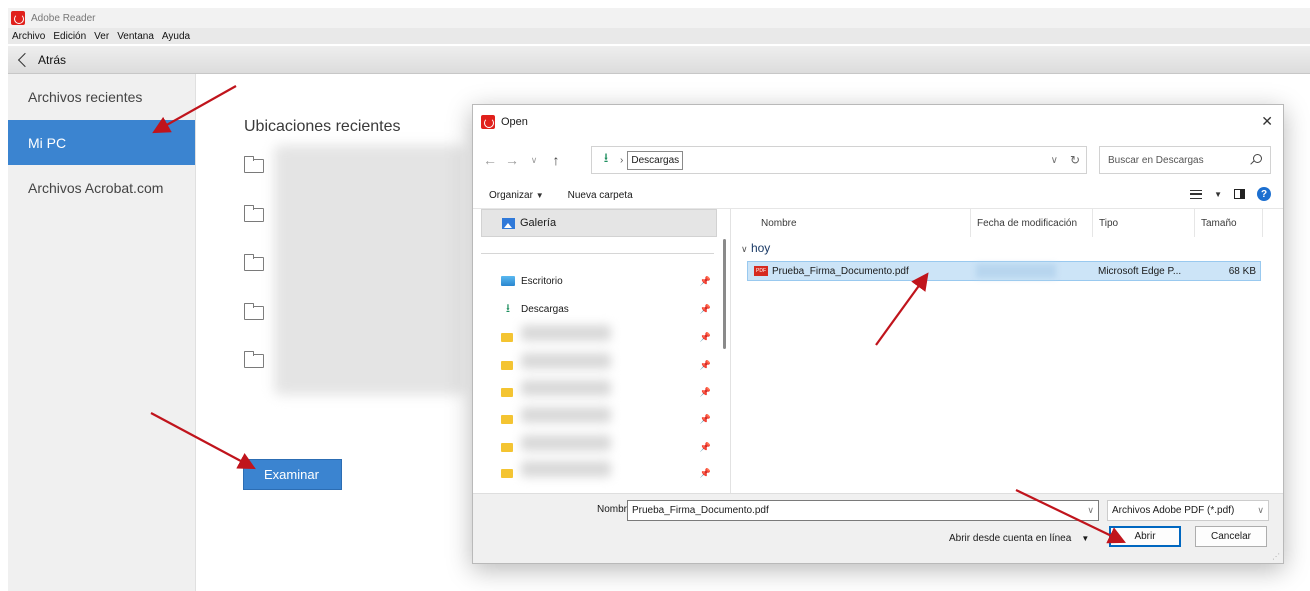  What do you see at coordinates (755, 248) in the screenshot?
I see `group-header-today: ∨ hoy` at bounding box center [755, 248].